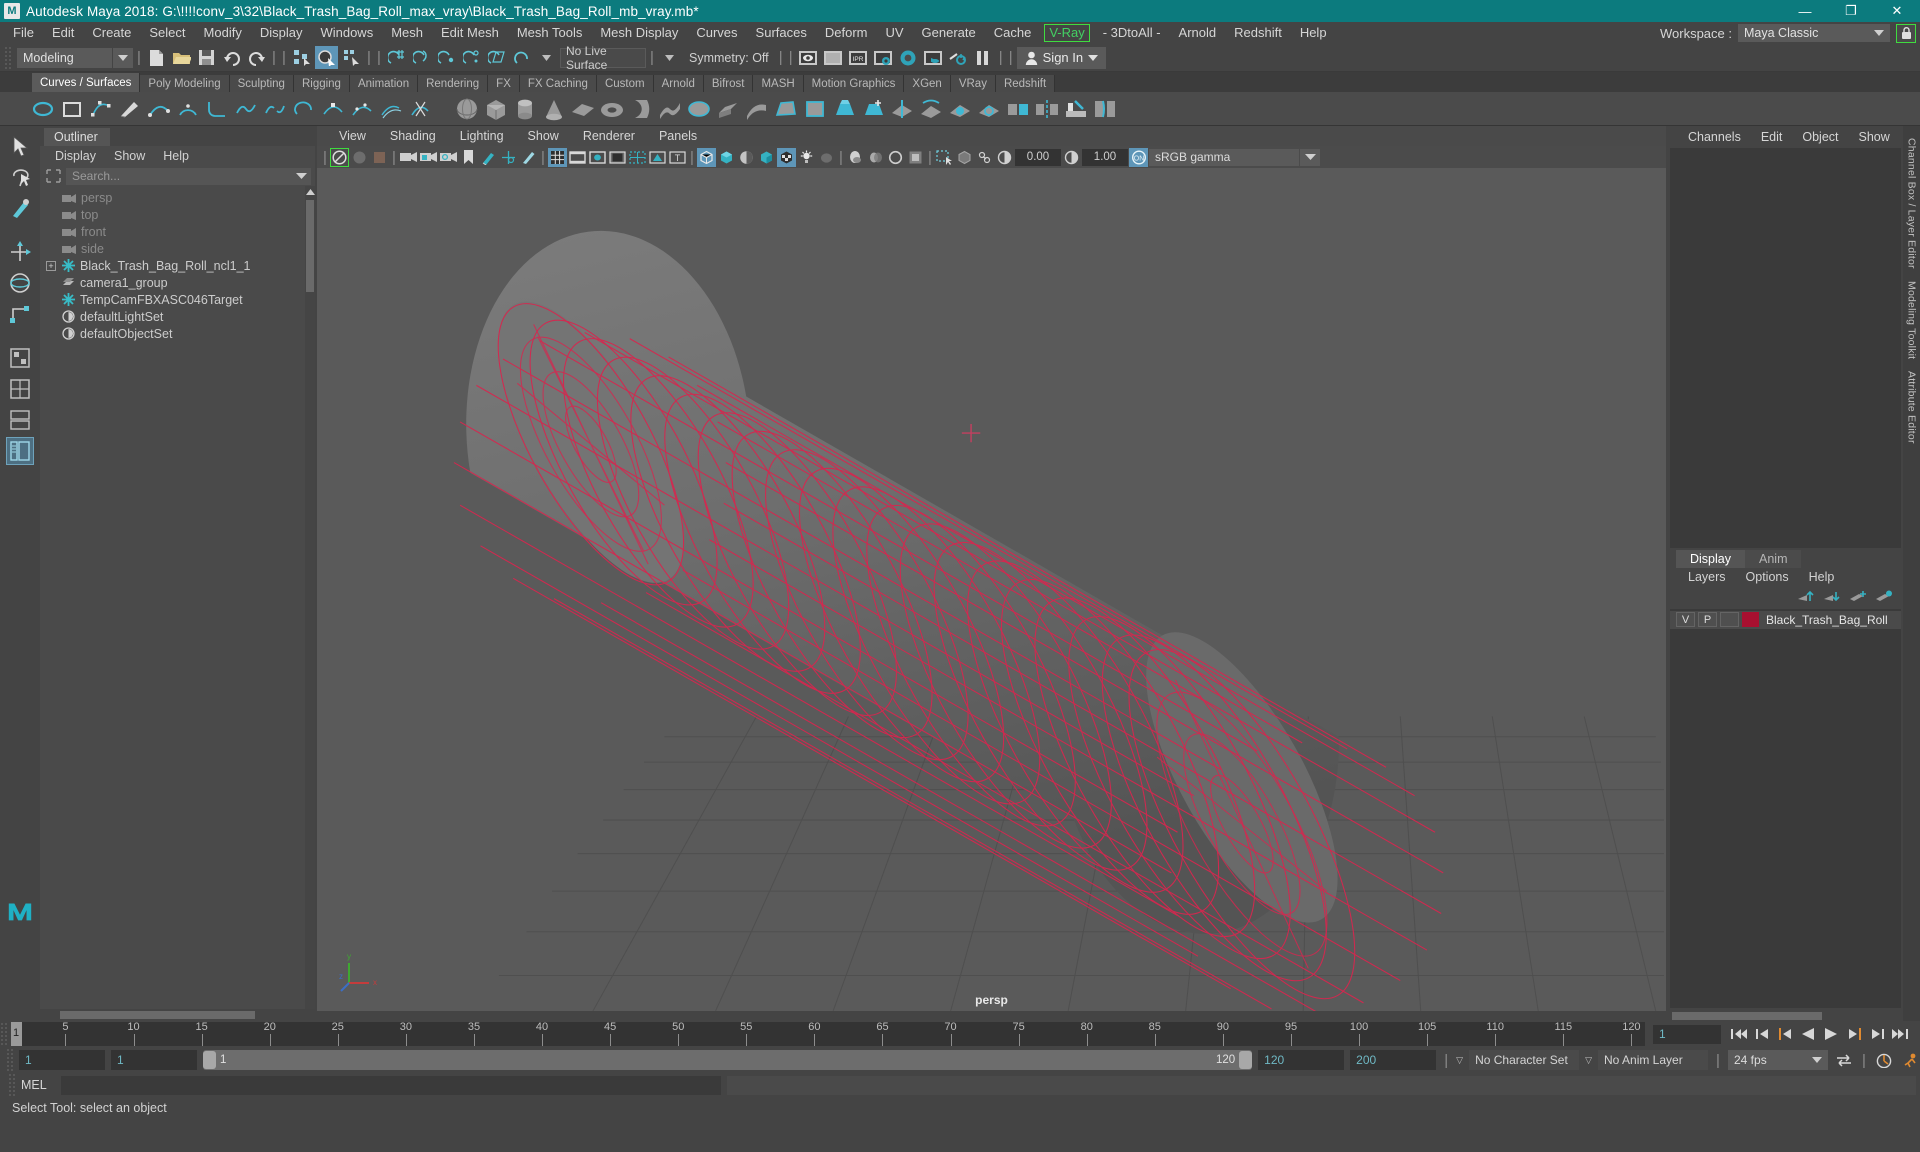 The image size is (1920, 1152). Describe the element at coordinates (1750, 619) in the screenshot. I see `layer-color-swatch` at that location.